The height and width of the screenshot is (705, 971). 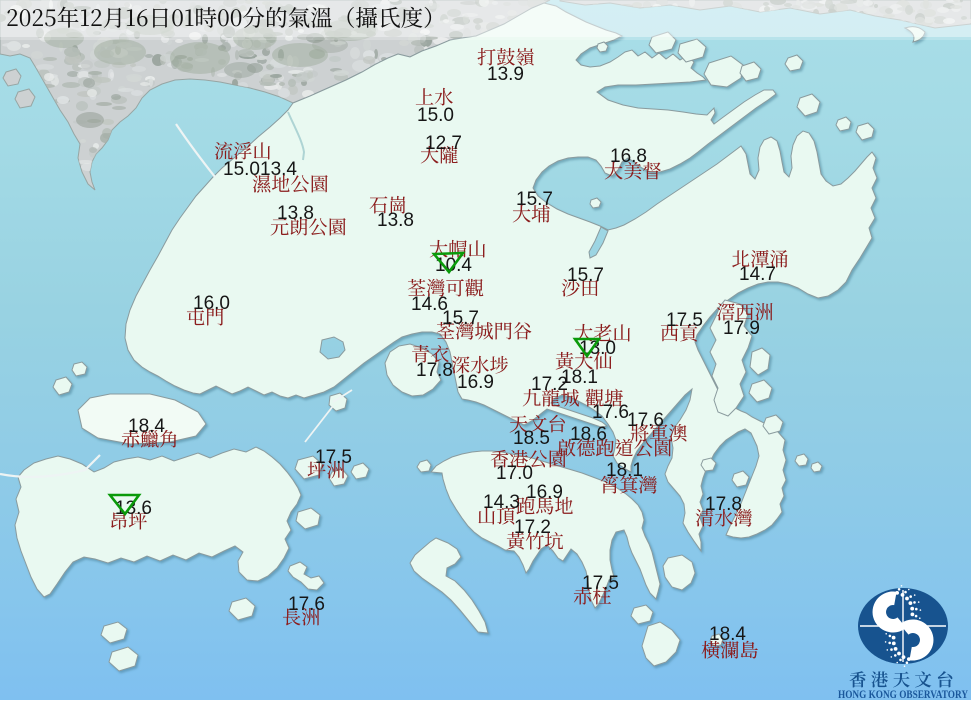 What do you see at coordinates (501, 502) in the screenshot?
I see `svg-text: 14.3` at bounding box center [501, 502].